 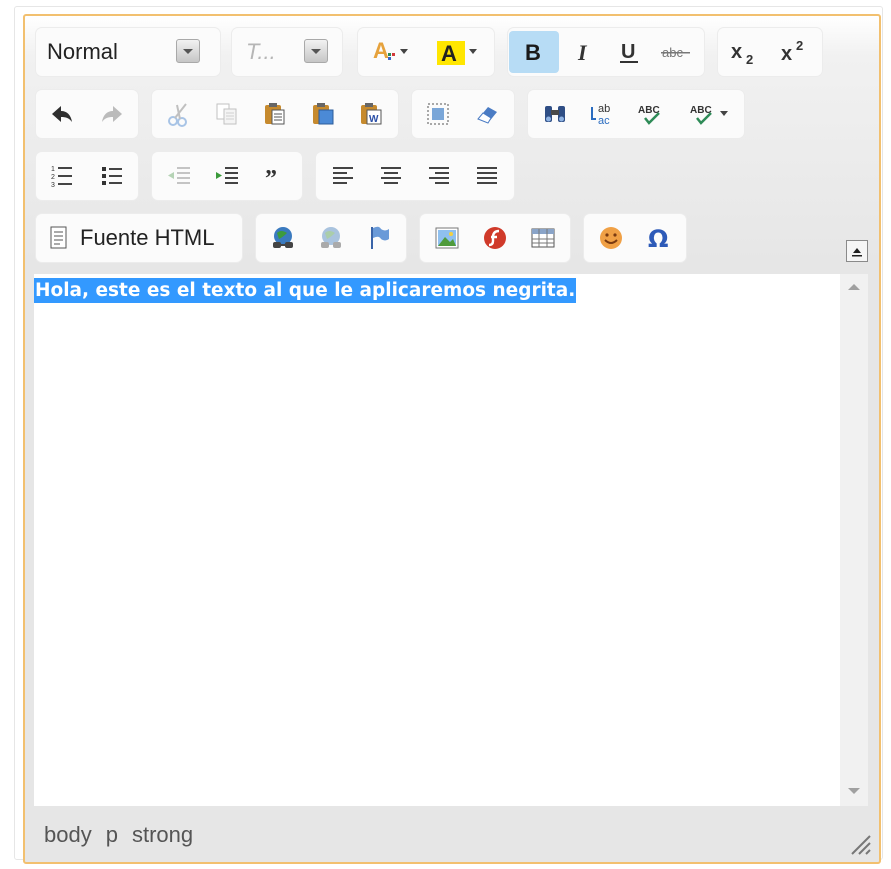 I want to click on select-all-button, so click(x=438, y=114).